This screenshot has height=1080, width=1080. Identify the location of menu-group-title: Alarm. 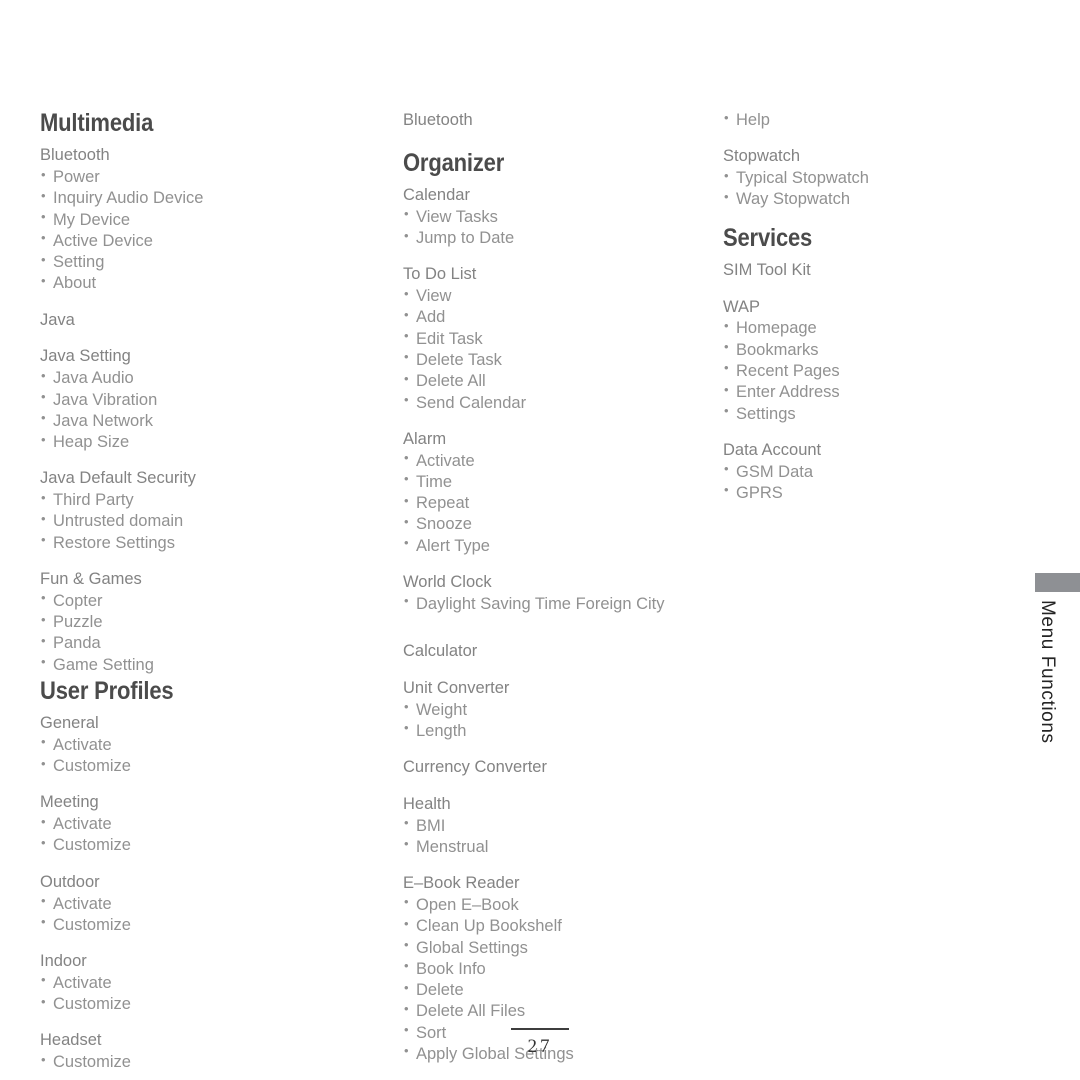
(425, 438).